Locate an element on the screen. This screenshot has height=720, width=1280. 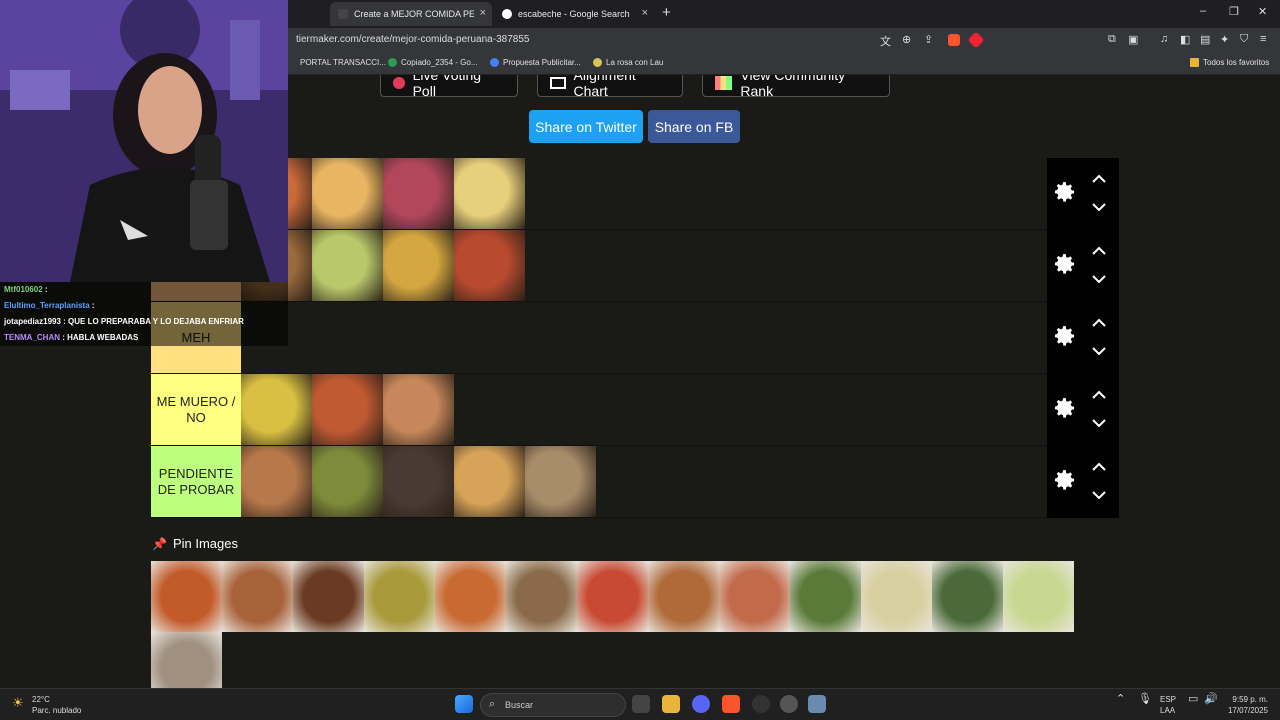
task-view-icon is located at coordinates (641, 704).